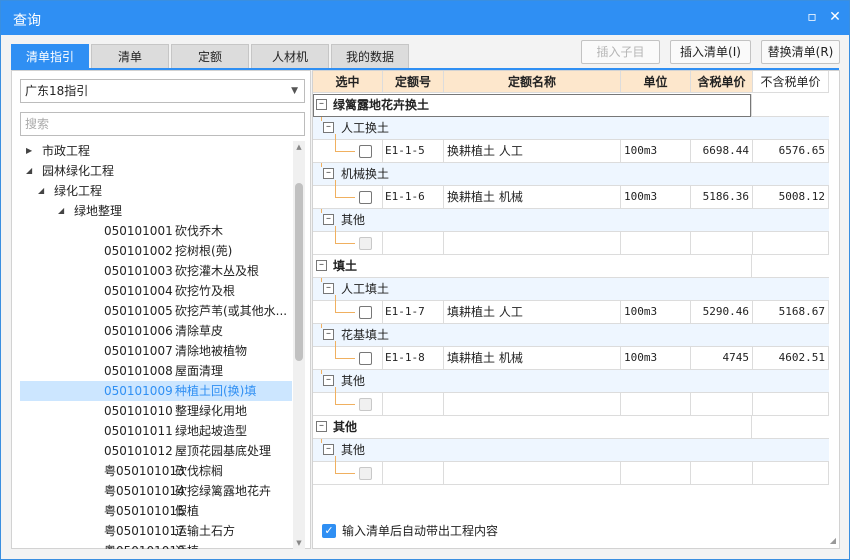  What do you see at coordinates (290, 56) in the screenshot?
I see `tab-materials: 人材机` at bounding box center [290, 56].